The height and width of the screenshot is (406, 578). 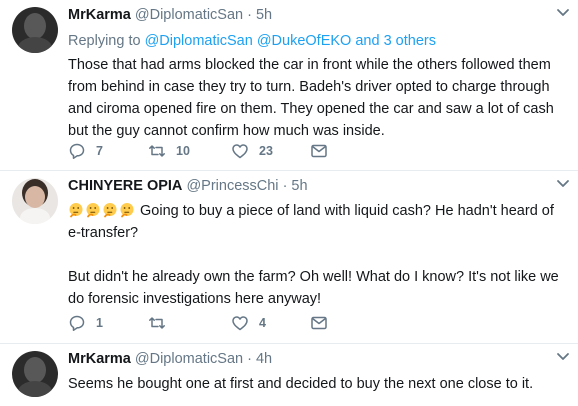 I want to click on mention-link: @DukeOfEKO, so click(x=304, y=41).